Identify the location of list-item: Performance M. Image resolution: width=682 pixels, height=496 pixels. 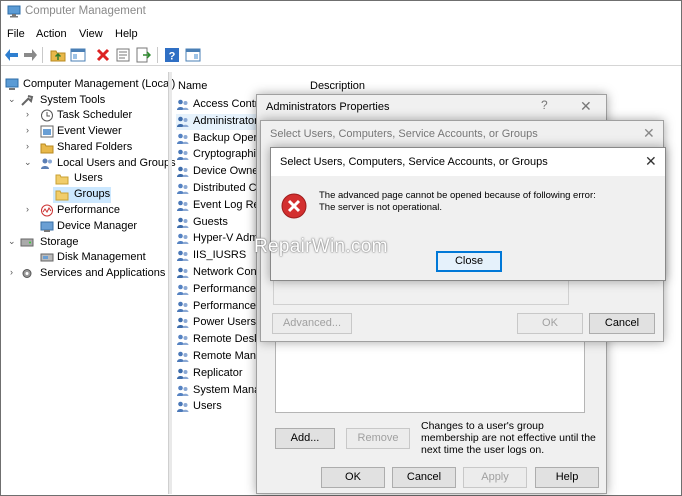
(221, 307).